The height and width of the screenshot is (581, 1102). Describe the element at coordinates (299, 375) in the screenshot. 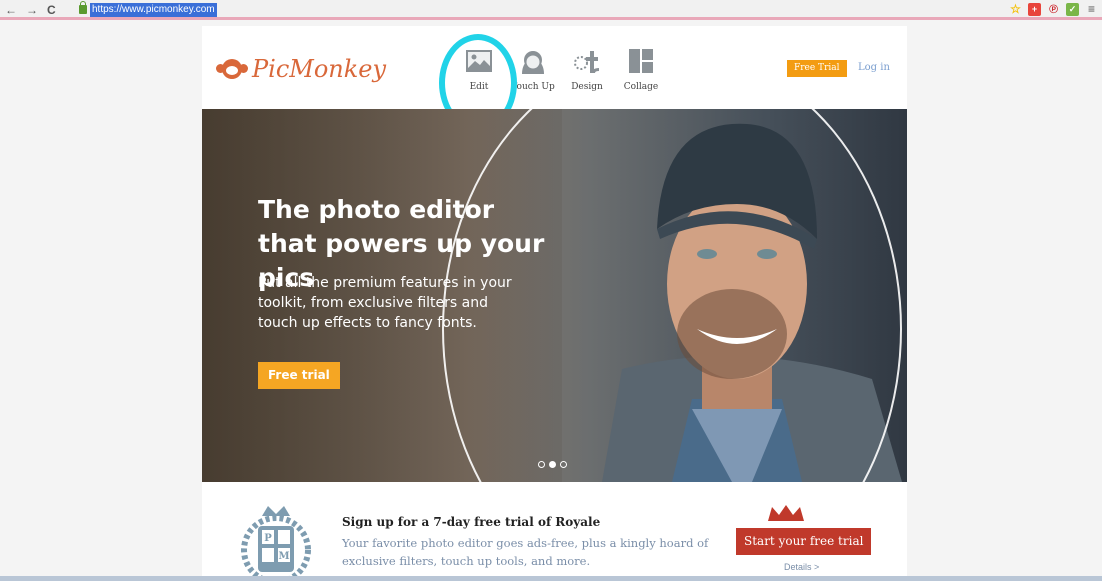

I see `hero-free-trial-button: Free trial` at that location.